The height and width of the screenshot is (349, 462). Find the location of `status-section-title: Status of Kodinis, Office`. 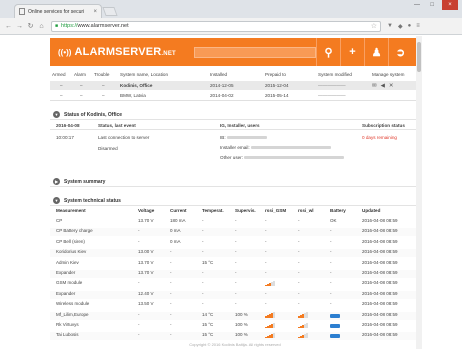

status-section-title: Status of Kodinis, Office is located at coordinates (93, 114).